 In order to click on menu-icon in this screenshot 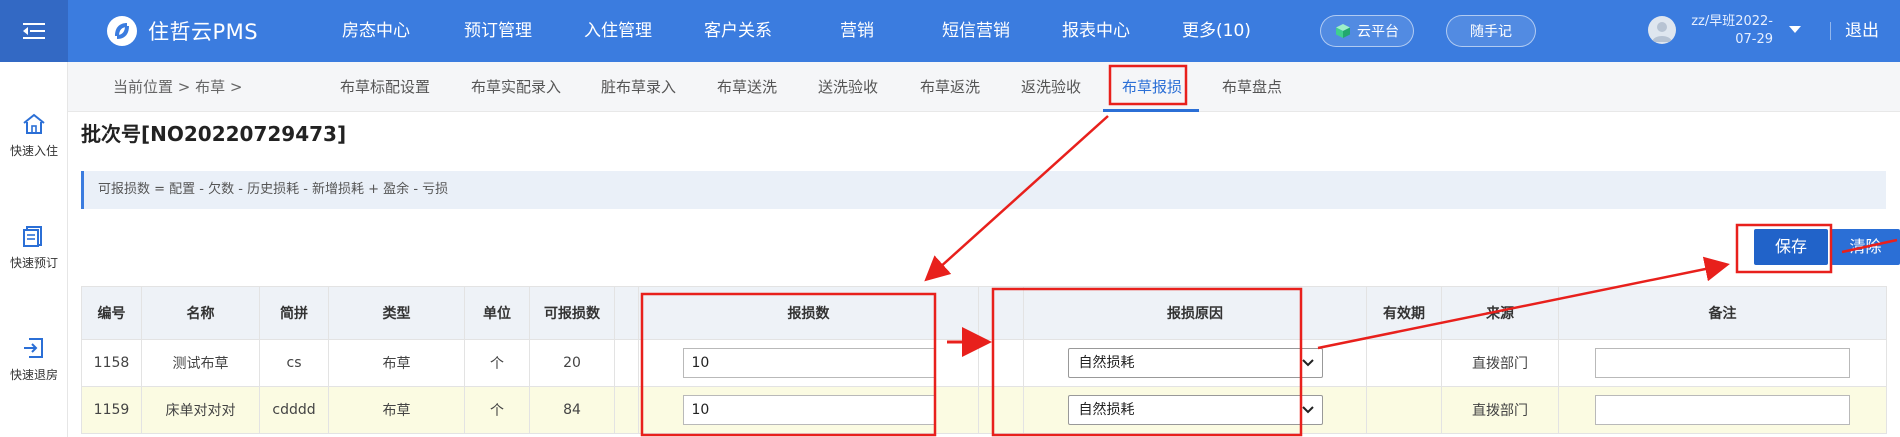, I will do `click(34, 31)`.